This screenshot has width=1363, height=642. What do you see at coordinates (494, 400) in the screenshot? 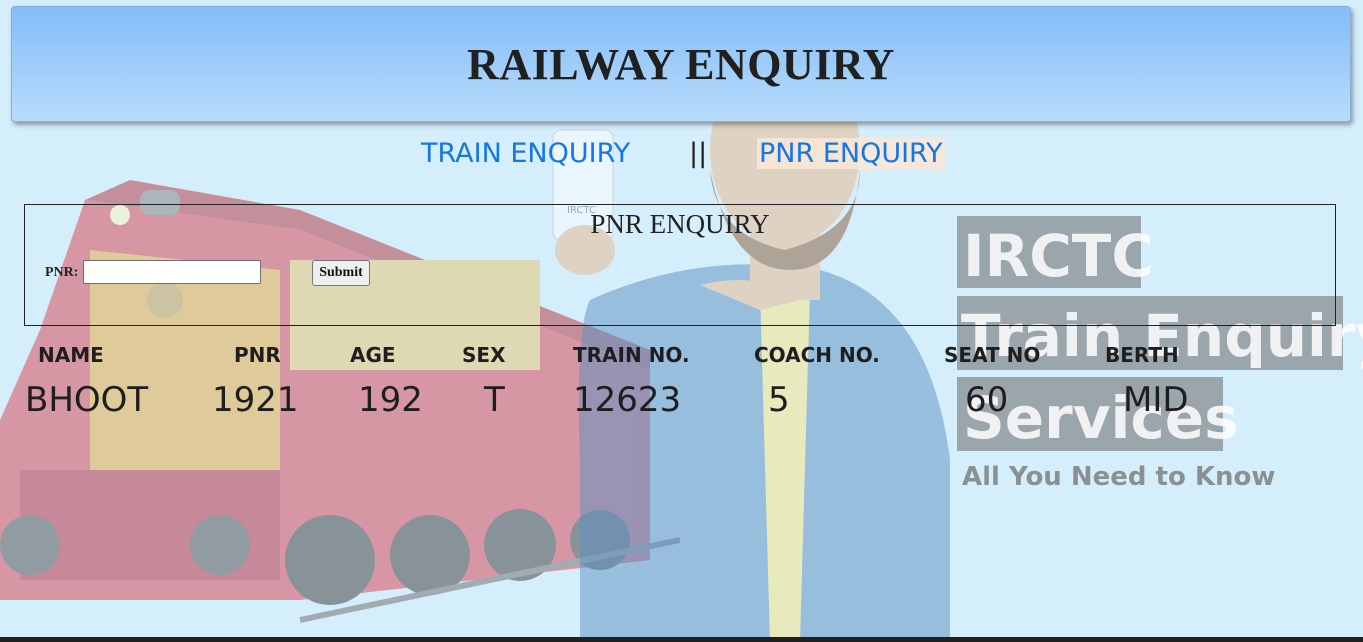
I see `cell-sex: T` at bounding box center [494, 400].